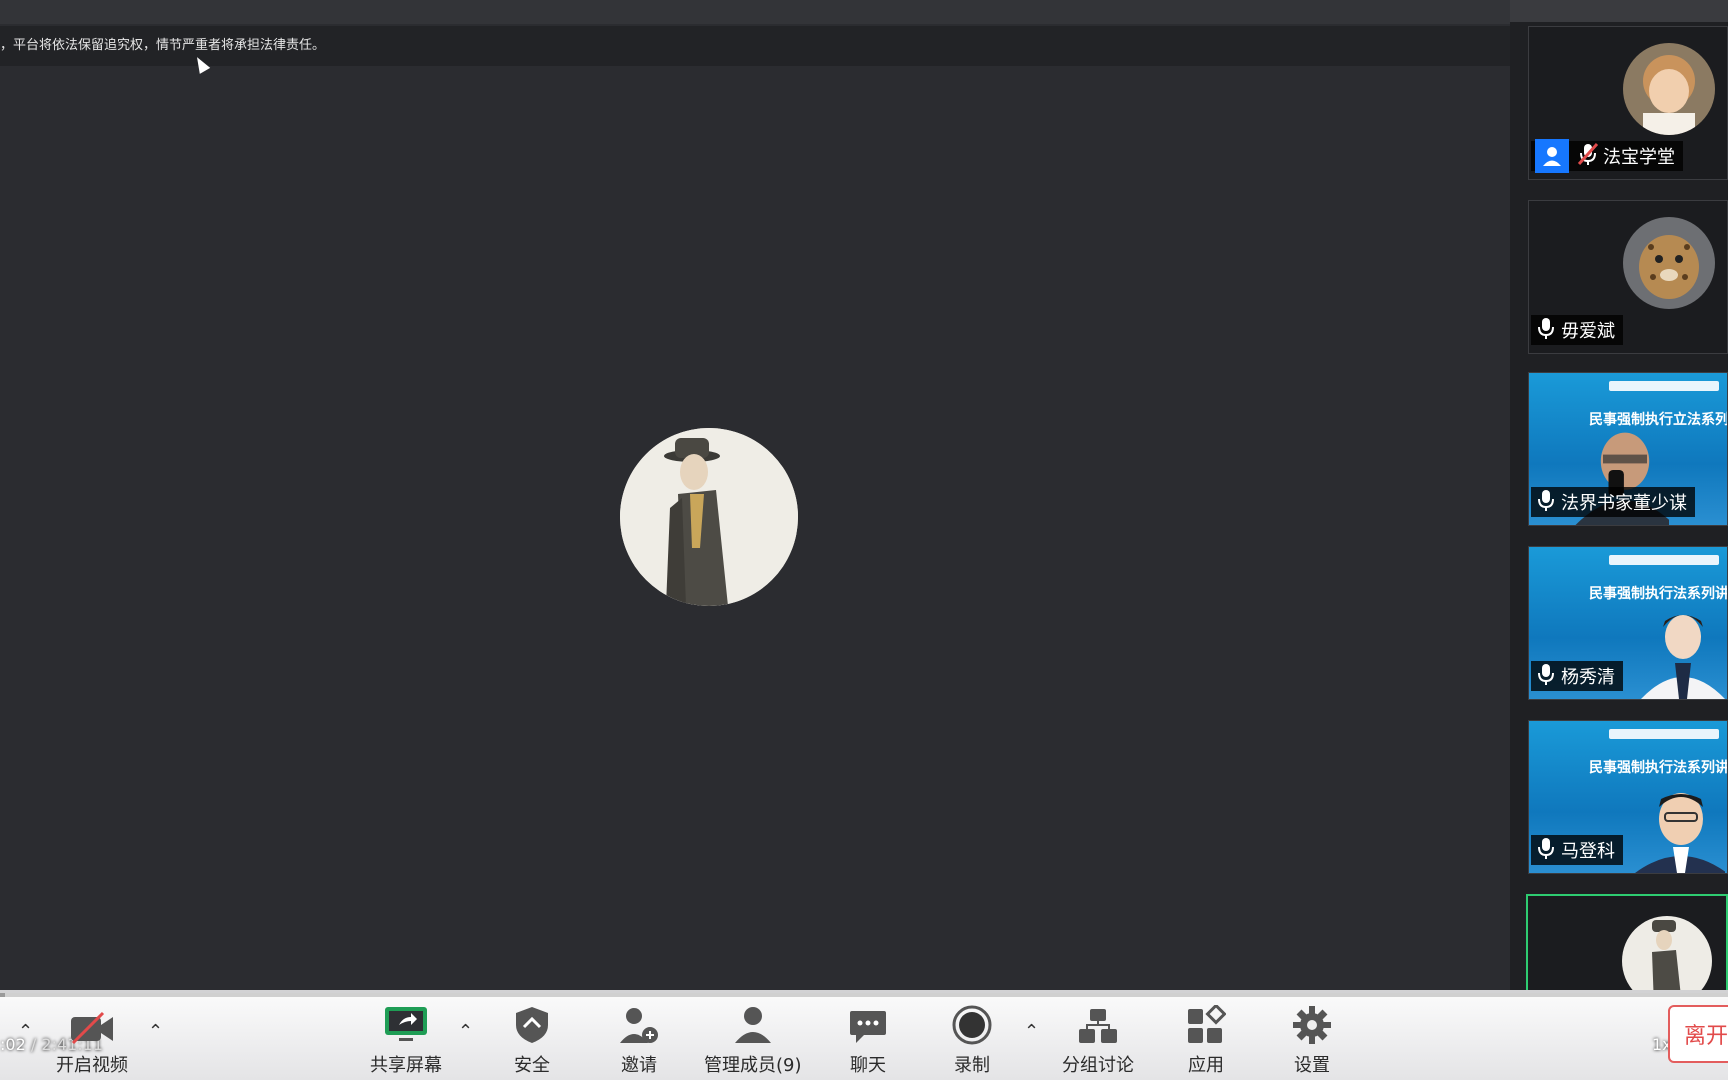 The image size is (1728, 1080). I want to click on playback-progress-fill, so click(3, 995).